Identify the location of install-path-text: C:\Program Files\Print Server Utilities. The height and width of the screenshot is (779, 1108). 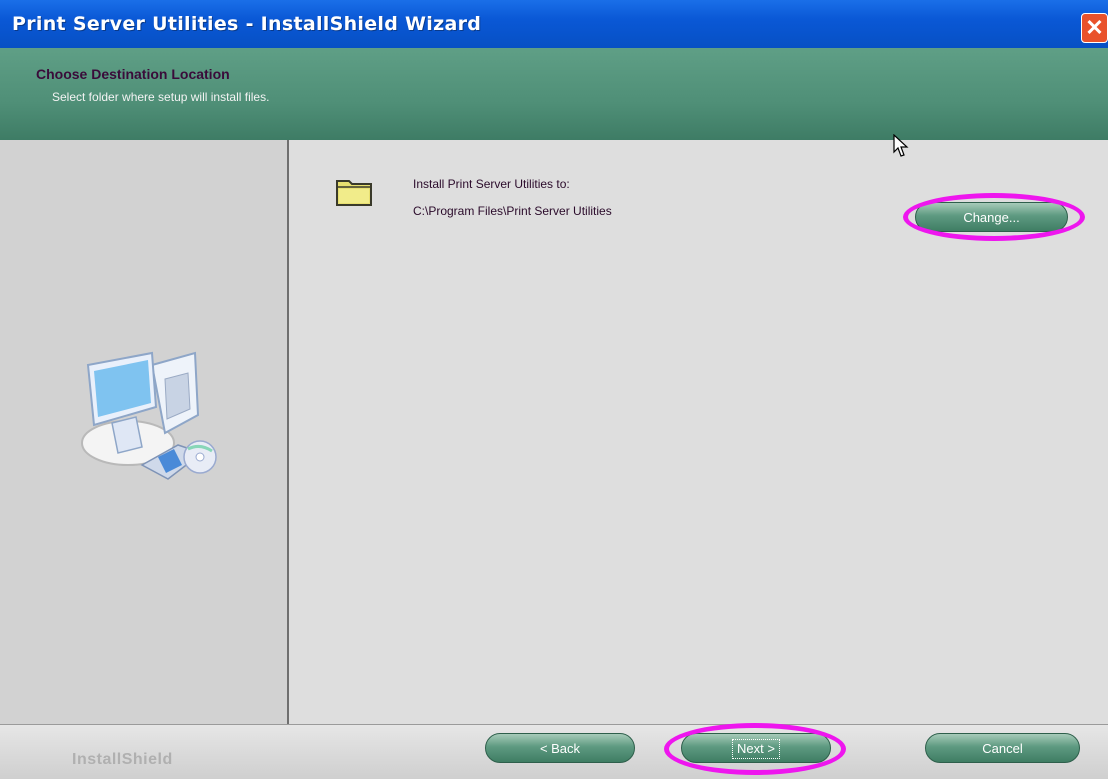
(512, 211).